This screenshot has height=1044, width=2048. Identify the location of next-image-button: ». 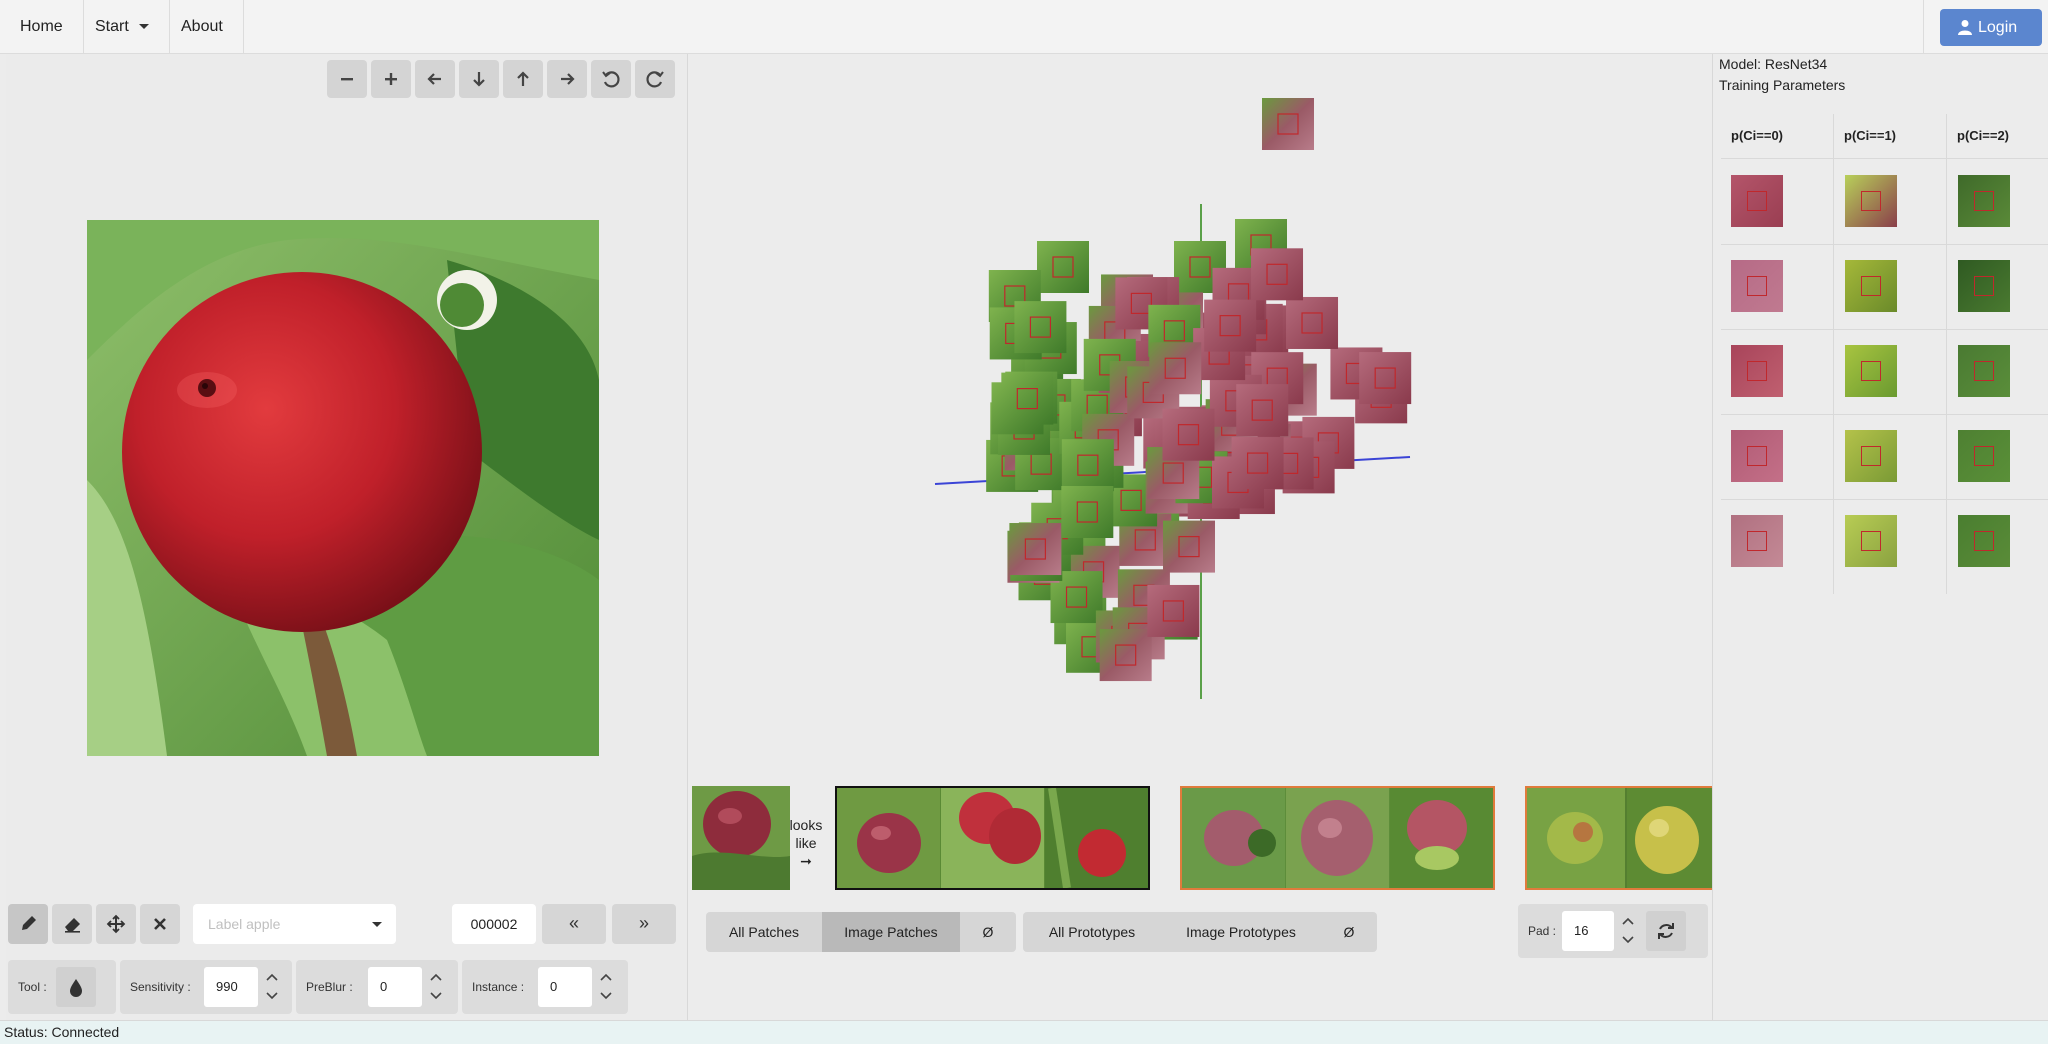
(644, 924).